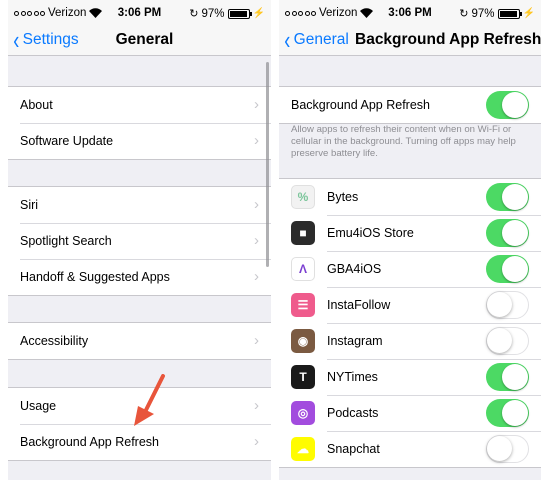 The height and width of the screenshot is (480, 547). What do you see at coordinates (353, 449) in the screenshot?
I see `app-name: Snapchat` at bounding box center [353, 449].